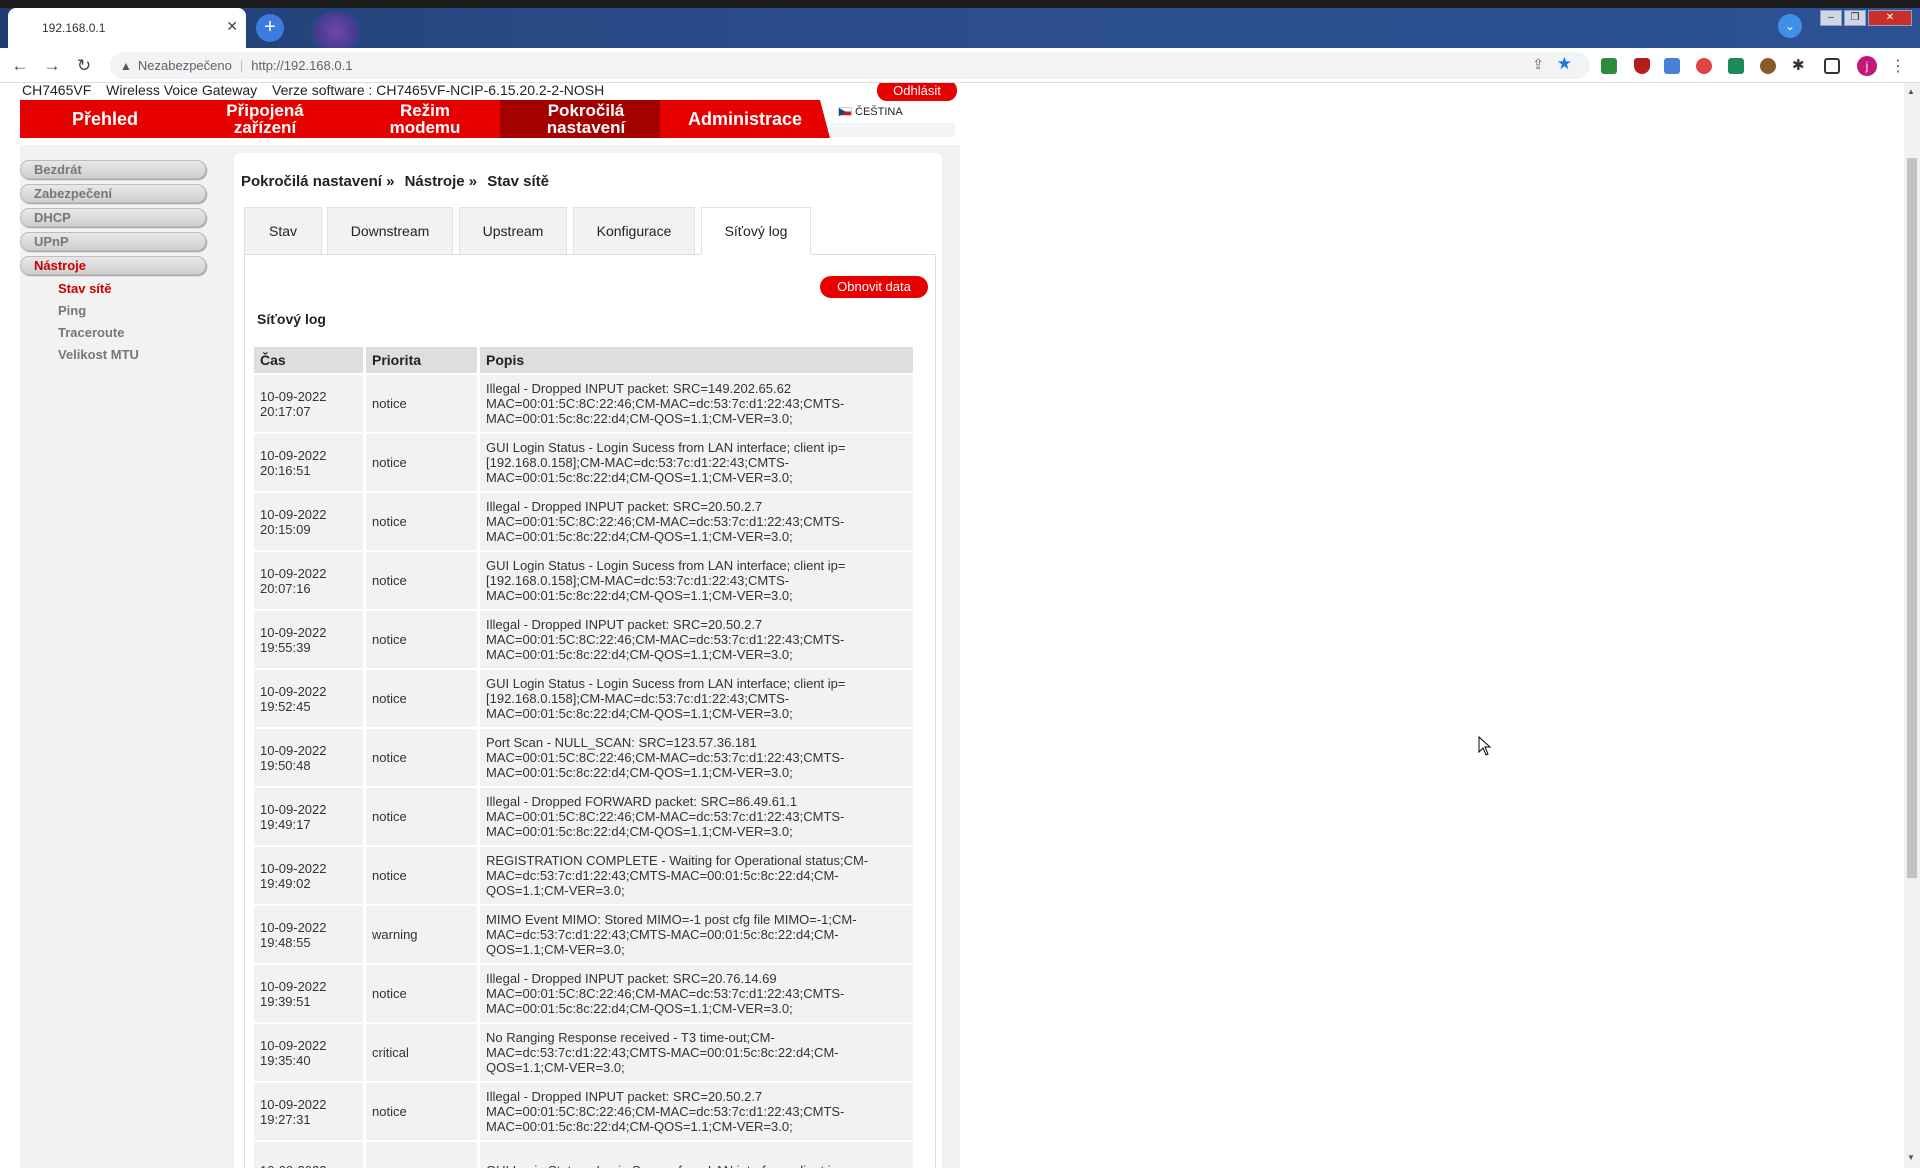  I want to click on language-selector: ČEŠTINA, so click(870, 112).